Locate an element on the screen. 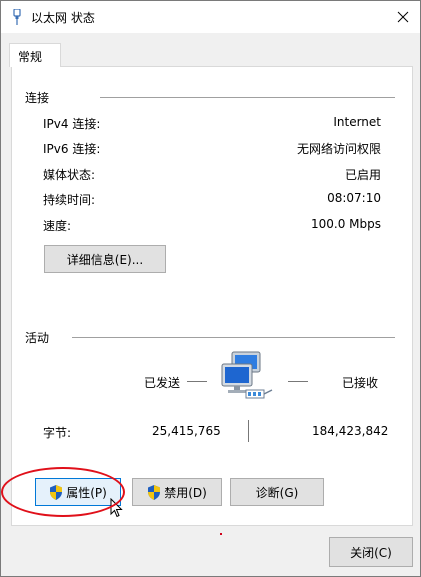 The image size is (421, 577). tab-general: 常规 is located at coordinates (35, 55).